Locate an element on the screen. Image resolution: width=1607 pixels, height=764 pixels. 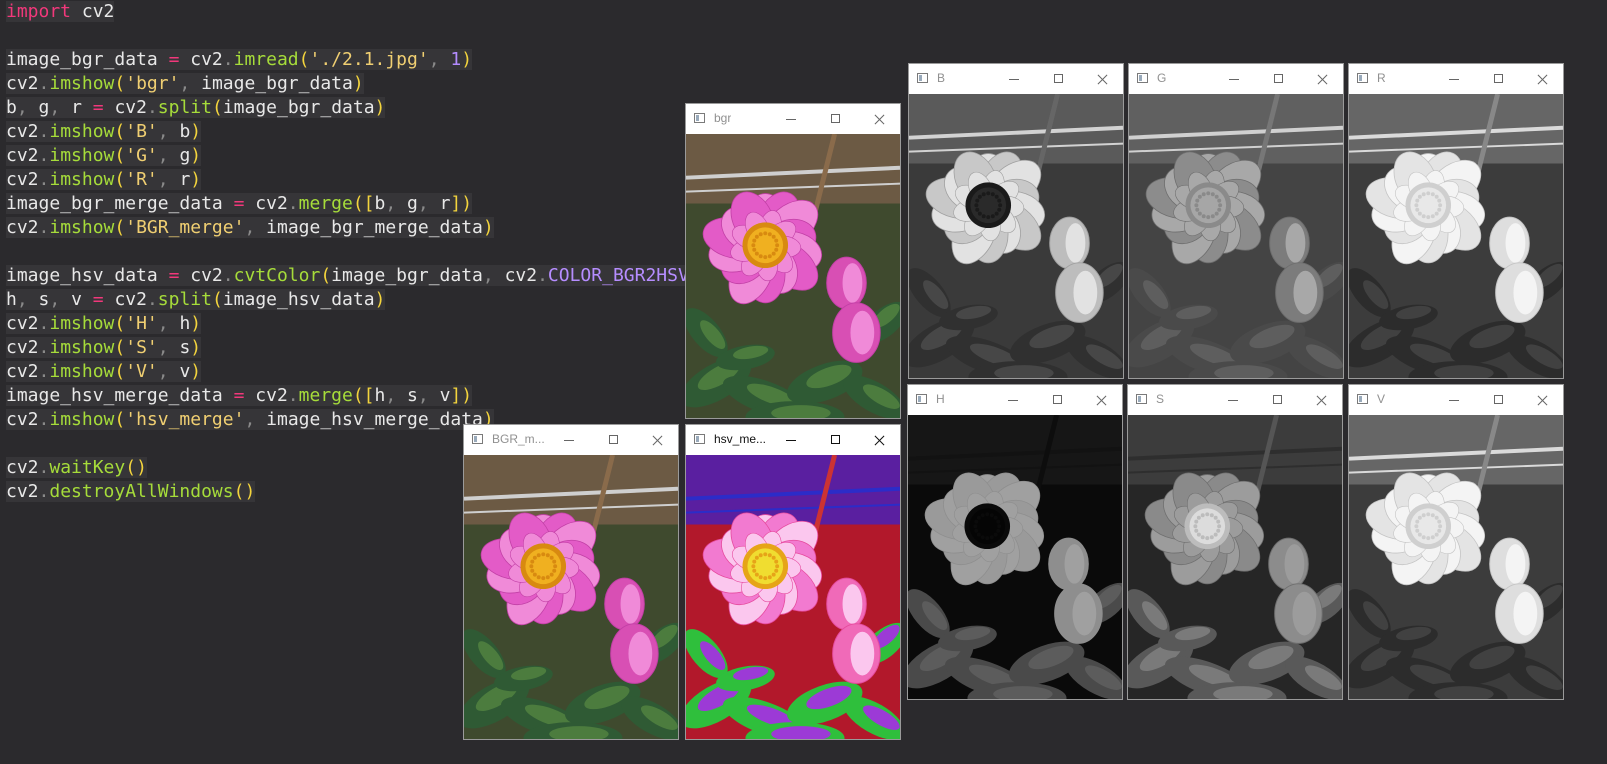
window-title: V is located at coordinates (1381, 399).